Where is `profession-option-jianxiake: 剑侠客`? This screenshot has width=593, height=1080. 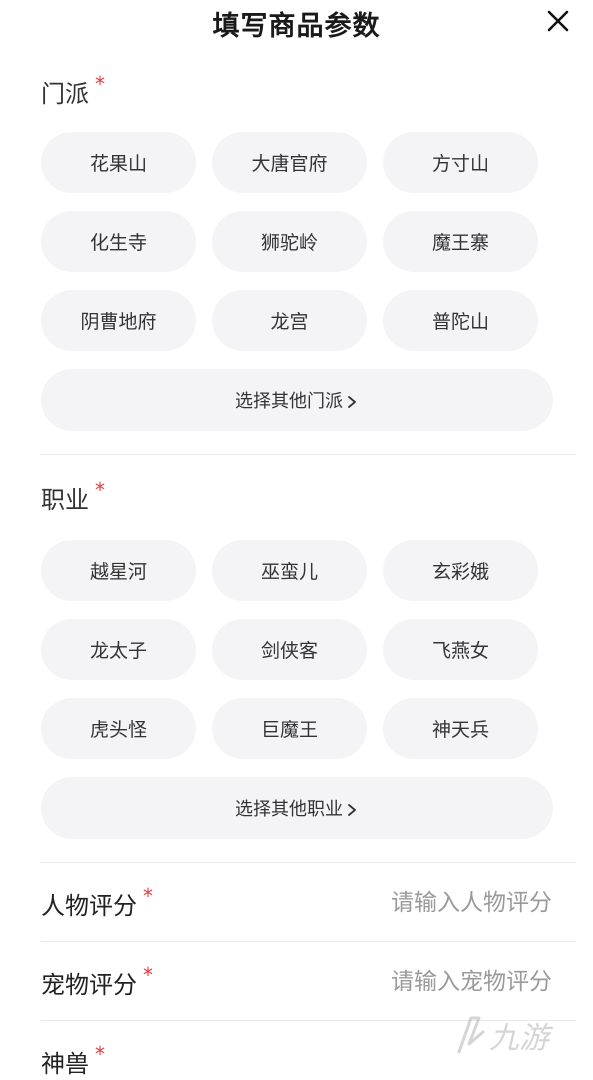
profession-option-jianxiake: 剑侠客 is located at coordinates (289, 649).